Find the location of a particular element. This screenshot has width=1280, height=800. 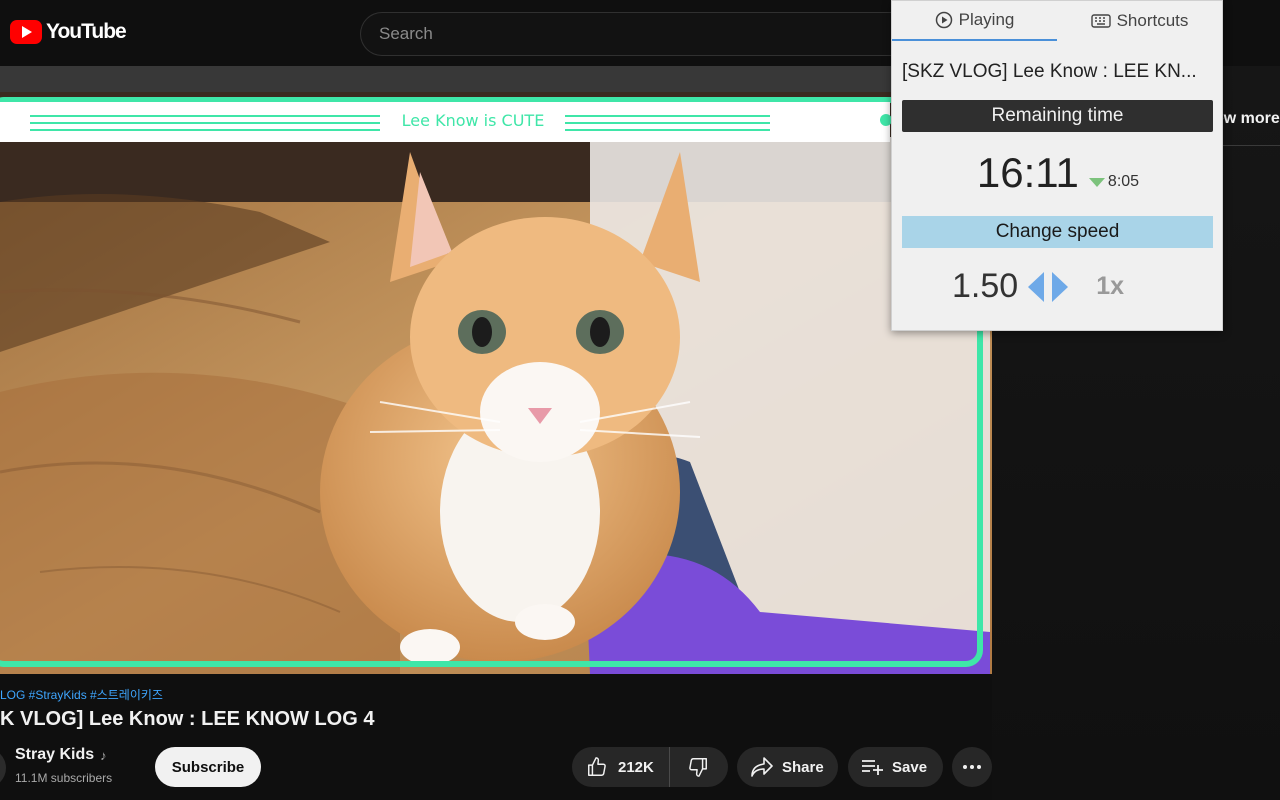

search-box is located at coordinates (640, 34).